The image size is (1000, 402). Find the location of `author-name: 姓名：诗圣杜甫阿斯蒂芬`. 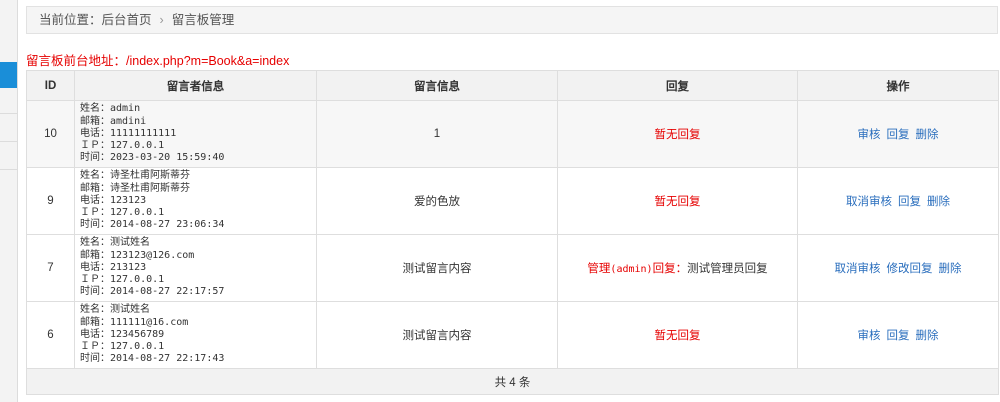

author-name: 姓名：诗圣杜甫阿斯蒂芬 is located at coordinates (135, 176).